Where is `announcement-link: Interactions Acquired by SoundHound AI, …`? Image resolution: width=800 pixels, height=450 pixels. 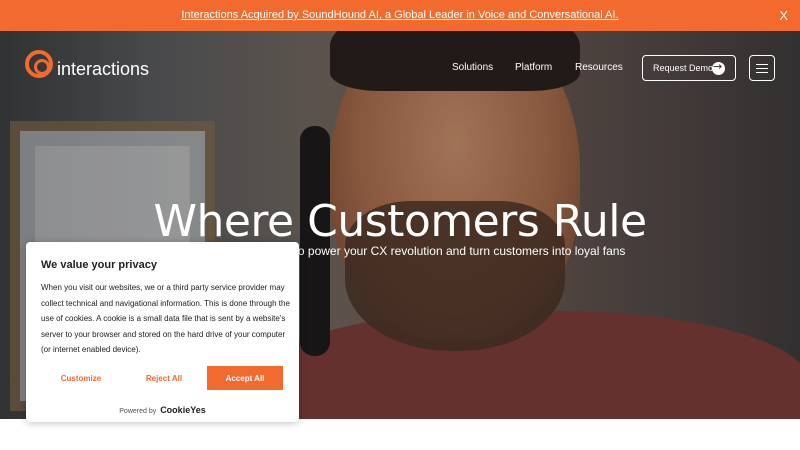 announcement-link: Interactions Acquired by SoundHound AI, … is located at coordinates (400, 15).